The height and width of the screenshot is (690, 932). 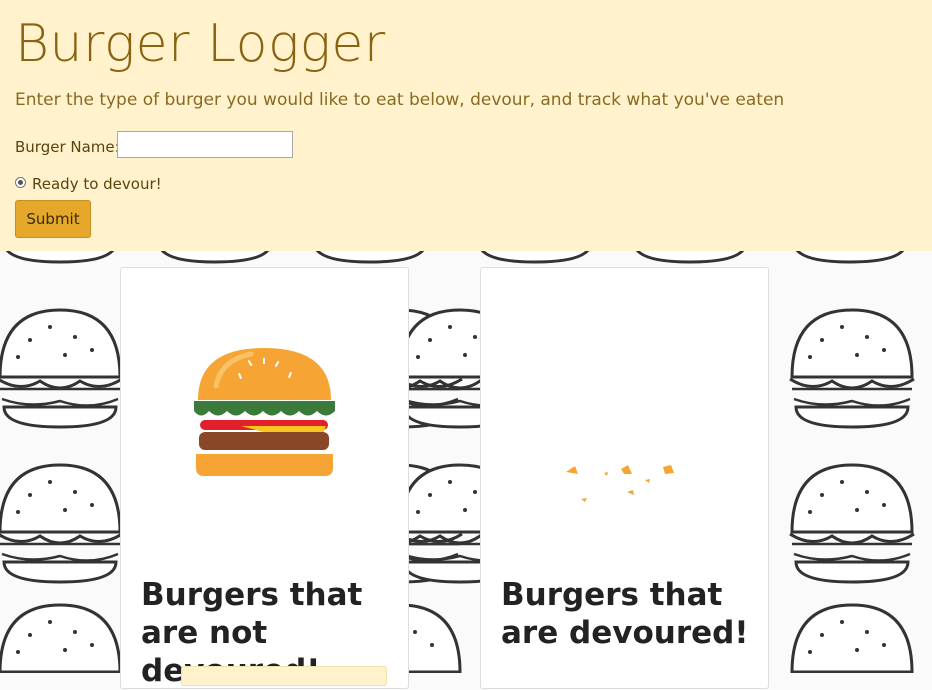 What do you see at coordinates (625, 614) in the screenshot?
I see `devoured-title: Burgers that are devoured!` at bounding box center [625, 614].